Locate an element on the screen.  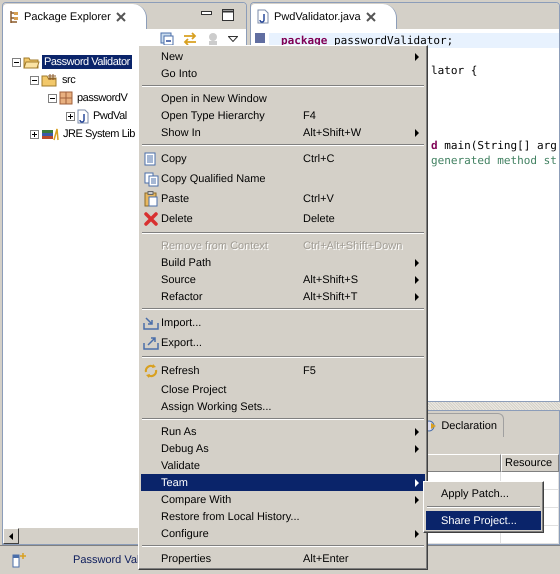
code-line: lator { is located at coordinates (454, 70).